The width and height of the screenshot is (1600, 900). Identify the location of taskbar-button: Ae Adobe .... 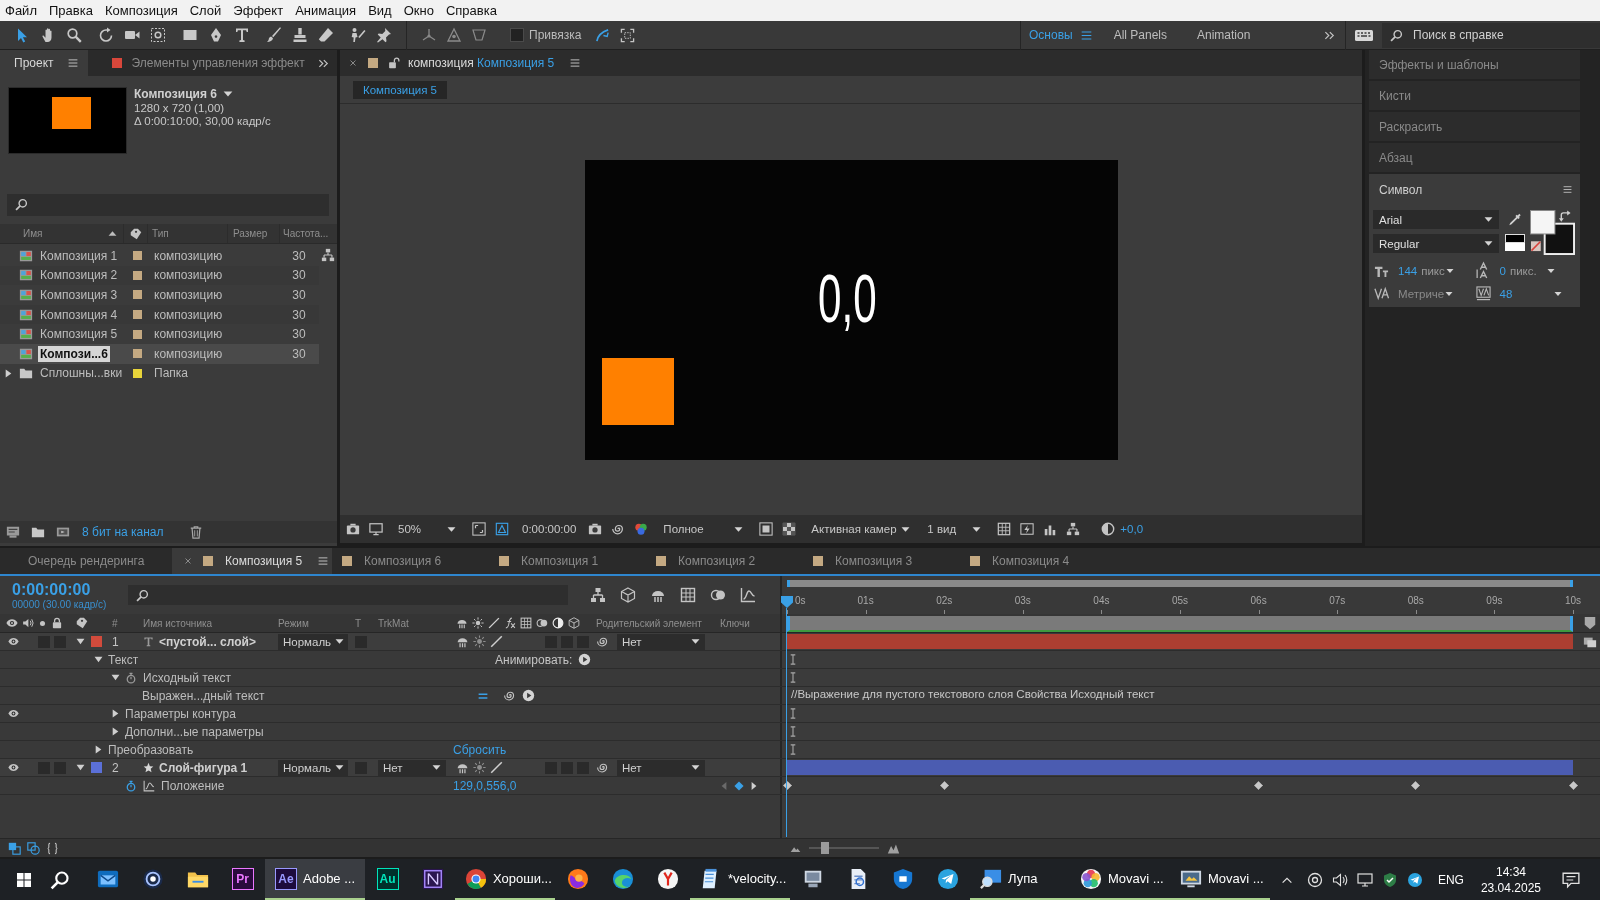
(315, 879).